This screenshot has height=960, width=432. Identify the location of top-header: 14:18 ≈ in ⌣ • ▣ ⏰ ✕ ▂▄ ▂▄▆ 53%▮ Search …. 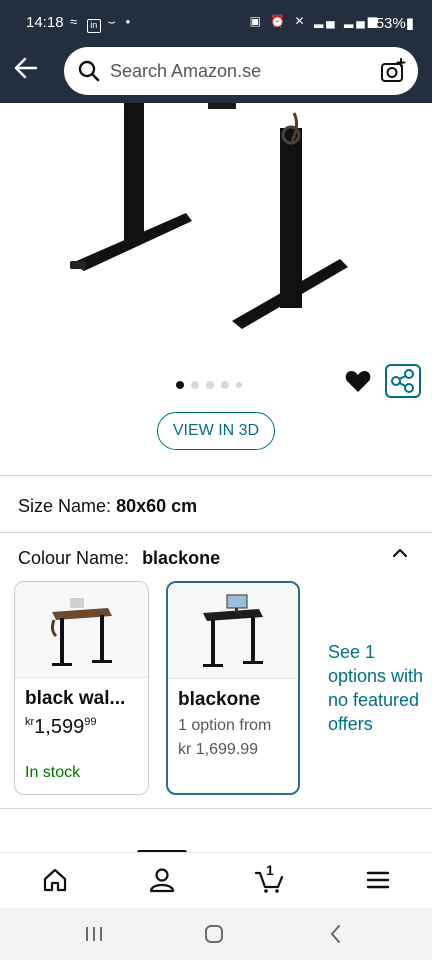
(216, 51).